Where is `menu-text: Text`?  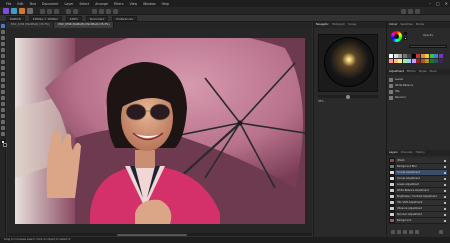
menu-text: Text is located at coordinates (33, 4).